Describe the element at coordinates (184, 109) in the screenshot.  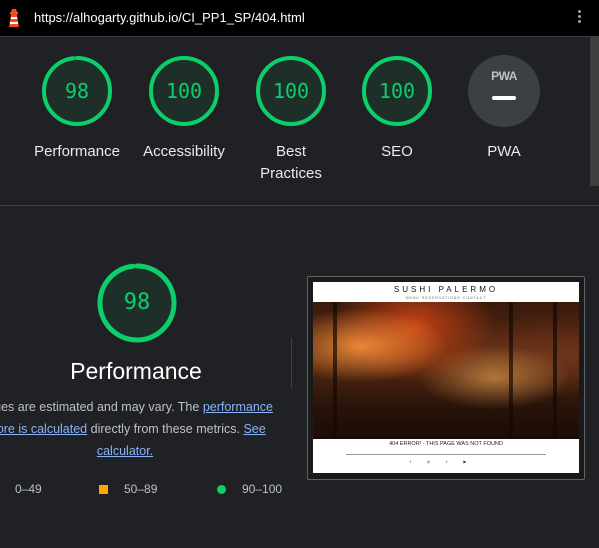
I see `gauge-accessibility: 100 Accessibility` at that location.